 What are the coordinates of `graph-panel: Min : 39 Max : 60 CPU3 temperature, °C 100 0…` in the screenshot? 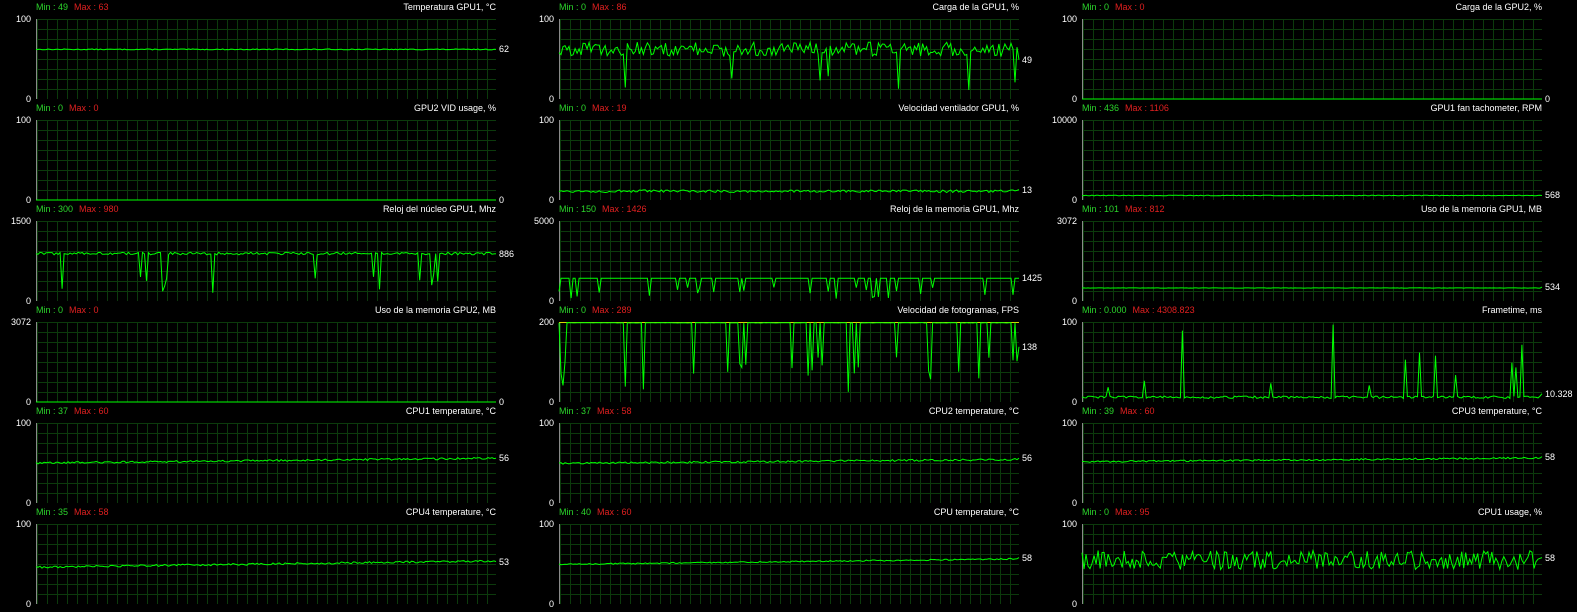 It's located at (1307, 457).